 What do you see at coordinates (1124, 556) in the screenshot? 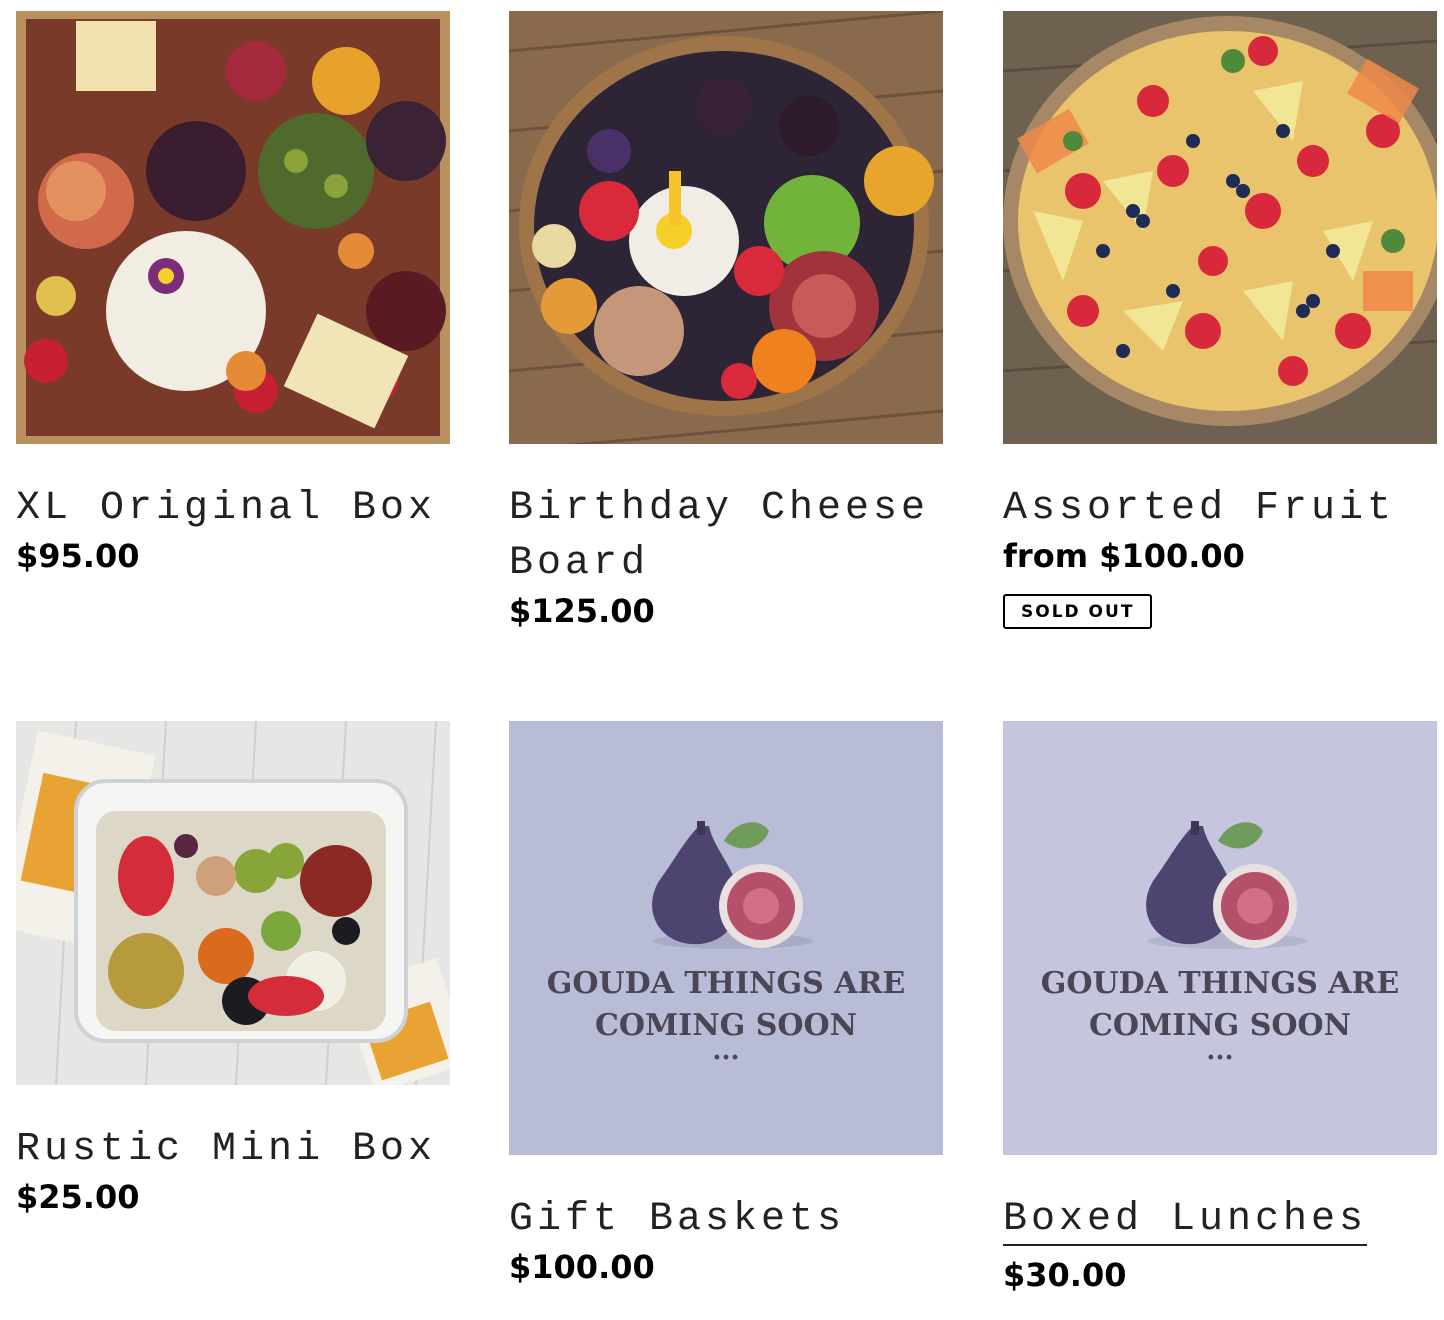
I see `product-price: from $100.00` at bounding box center [1124, 556].